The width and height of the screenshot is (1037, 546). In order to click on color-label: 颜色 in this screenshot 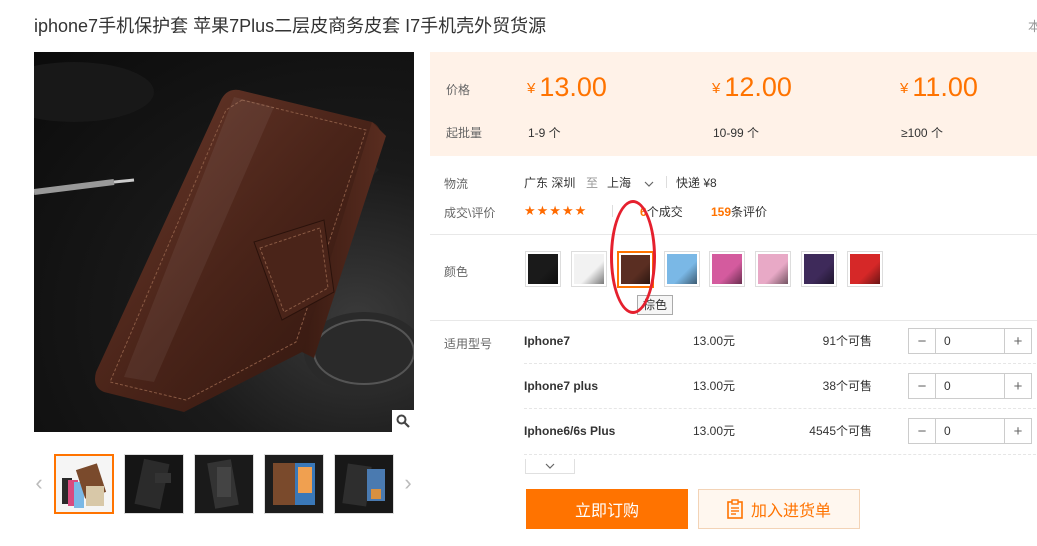, I will do `click(456, 272)`.